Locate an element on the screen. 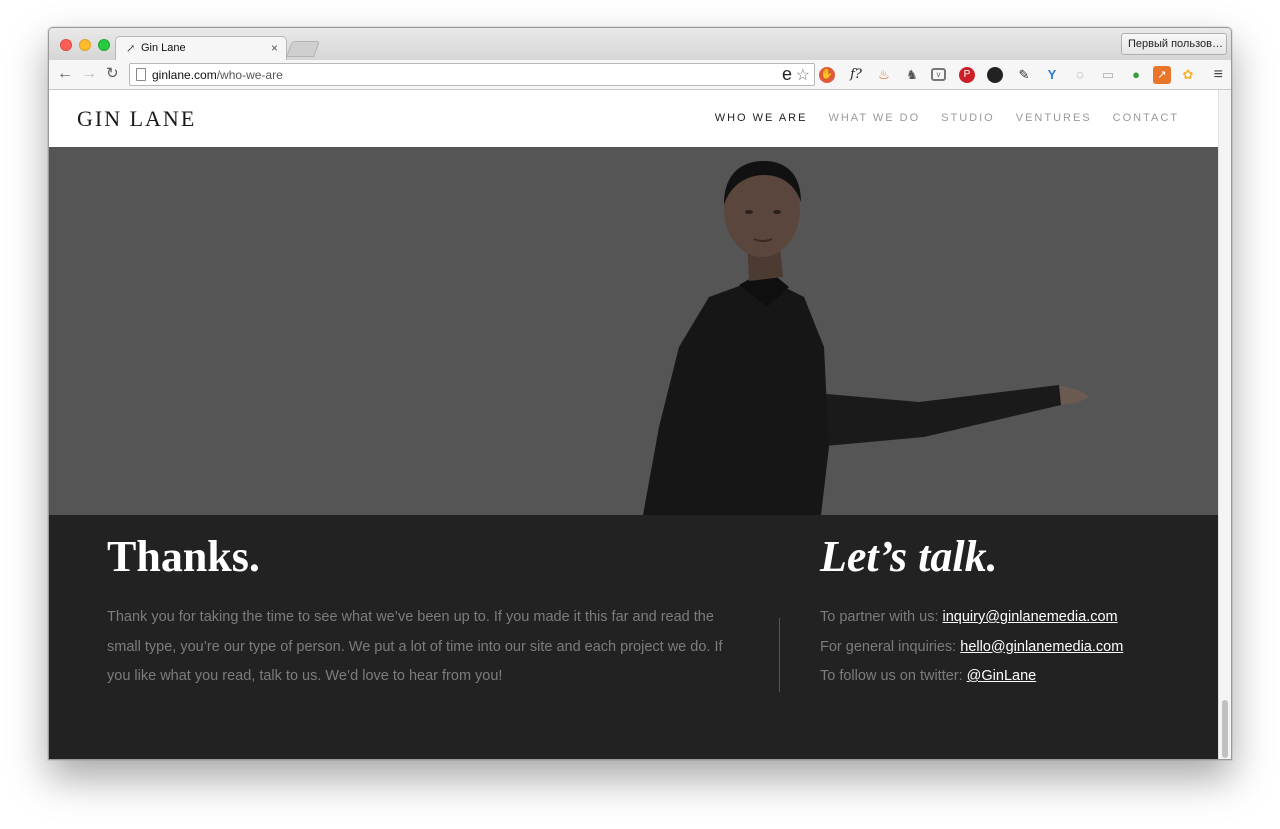 This screenshot has width=1280, height=829. minimize-window-button is located at coordinates (85, 45).